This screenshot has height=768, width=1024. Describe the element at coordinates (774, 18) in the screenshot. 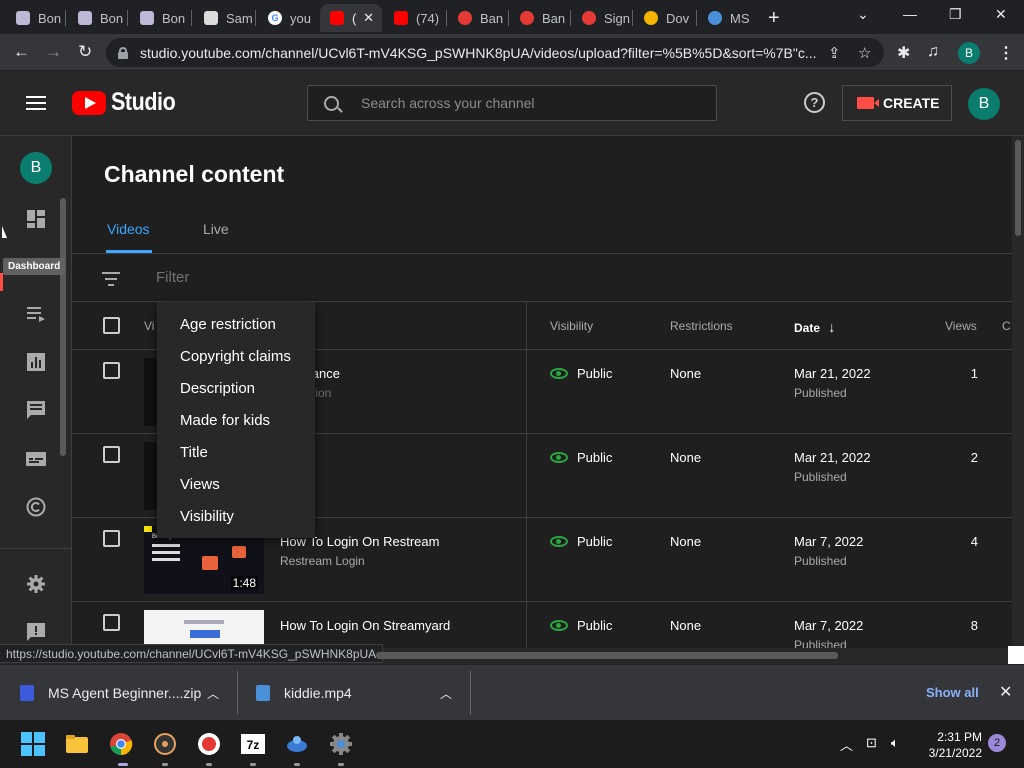

I see `new-tab-icon: +` at that location.